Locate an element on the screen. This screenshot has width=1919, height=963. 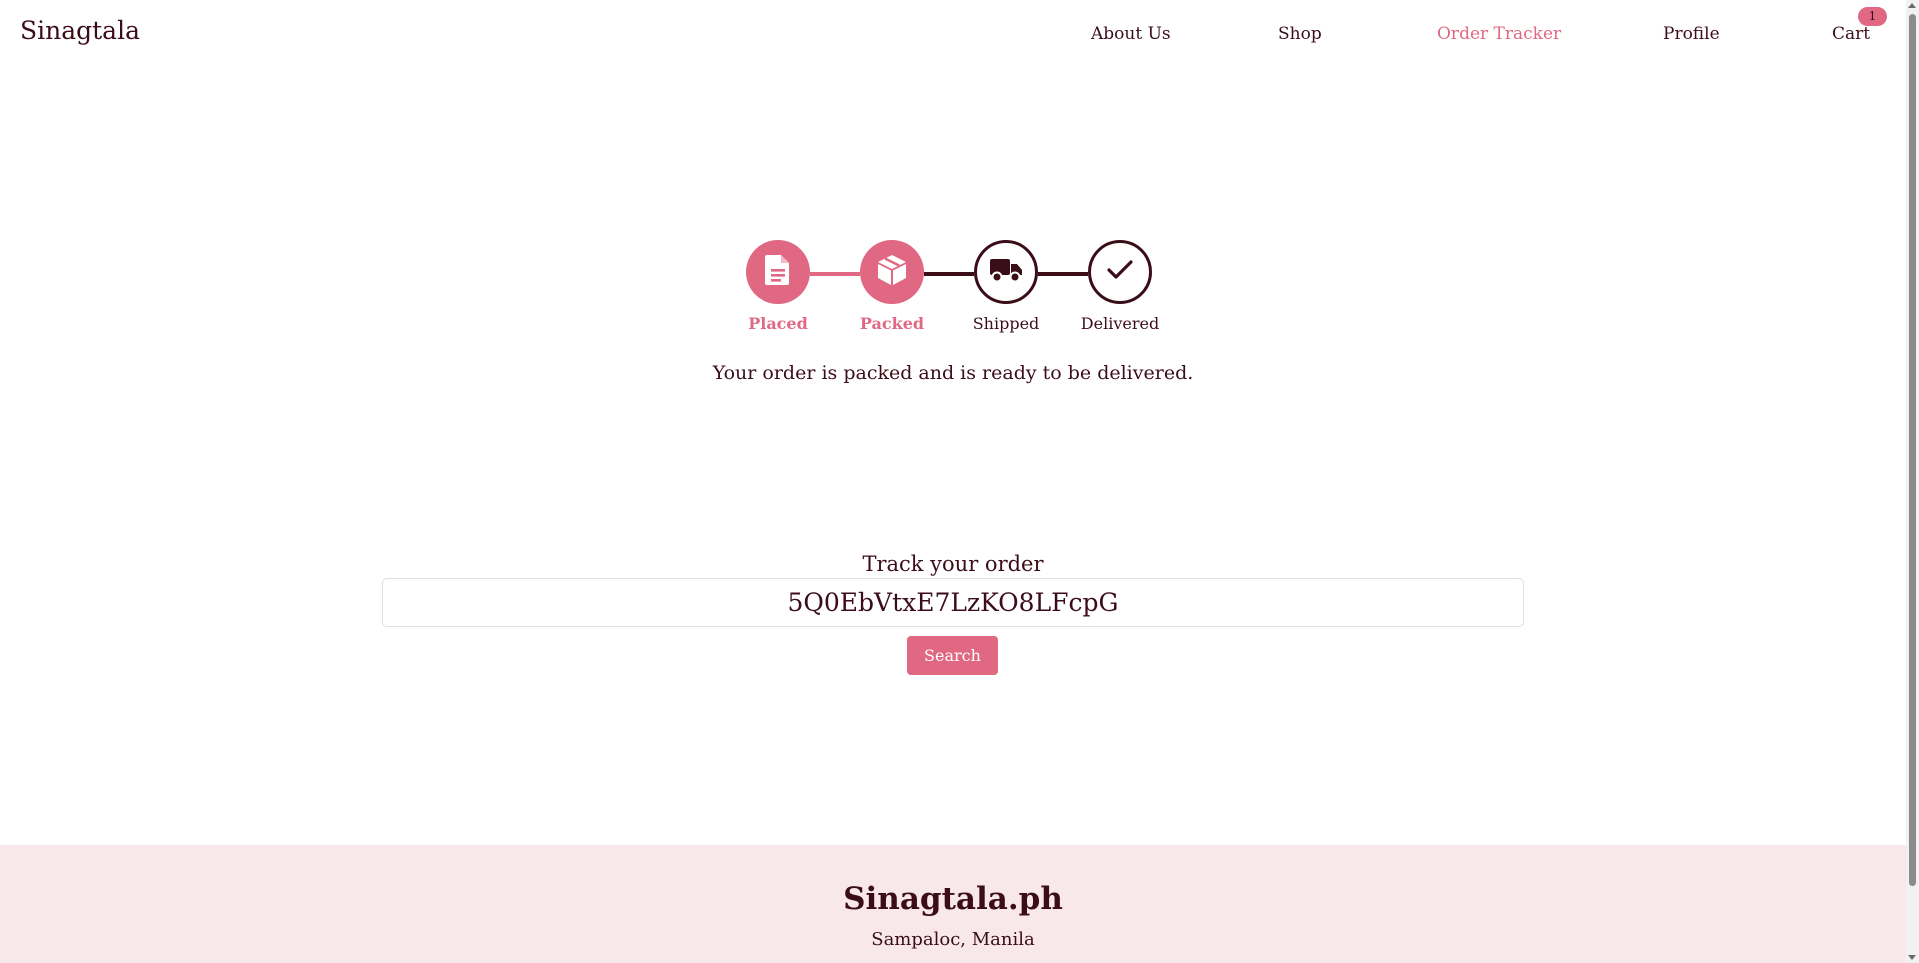
truck-icon is located at coordinates (1006, 272).